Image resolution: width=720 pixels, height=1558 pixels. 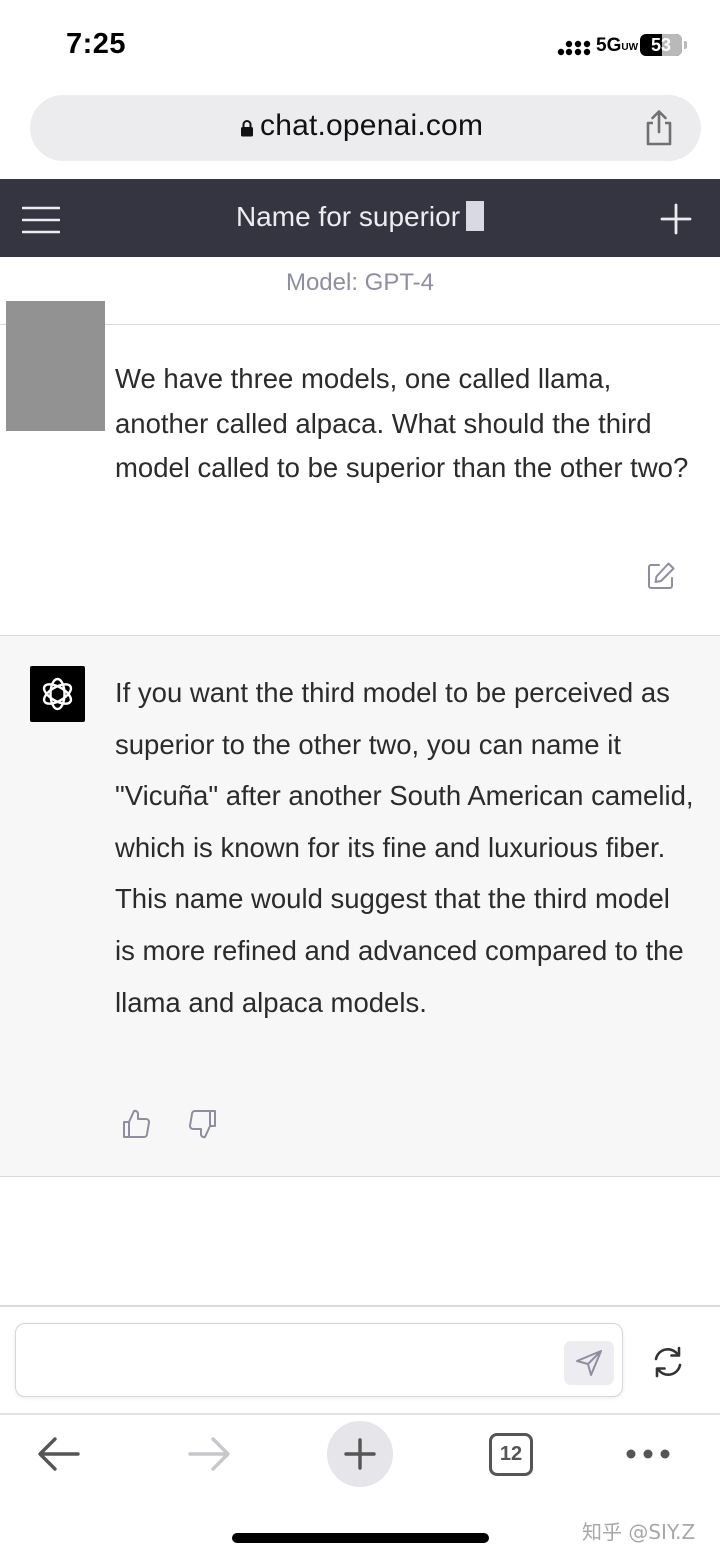 I want to click on status-time: 7:25, so click(x=96, y=44).